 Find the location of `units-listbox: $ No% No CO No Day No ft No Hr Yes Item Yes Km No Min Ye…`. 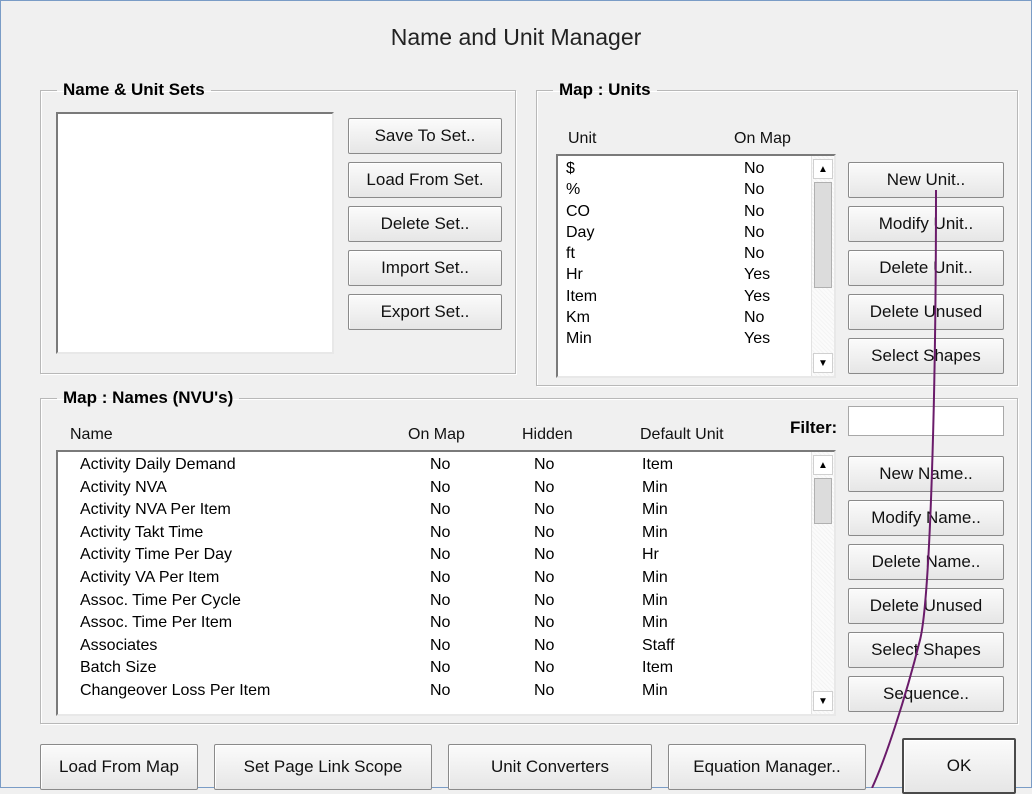

units-listbox: $ No% No CO No Day No ft No Hr Yes Item Yes Km No Min Ye… is located at coordinates (696, 266).